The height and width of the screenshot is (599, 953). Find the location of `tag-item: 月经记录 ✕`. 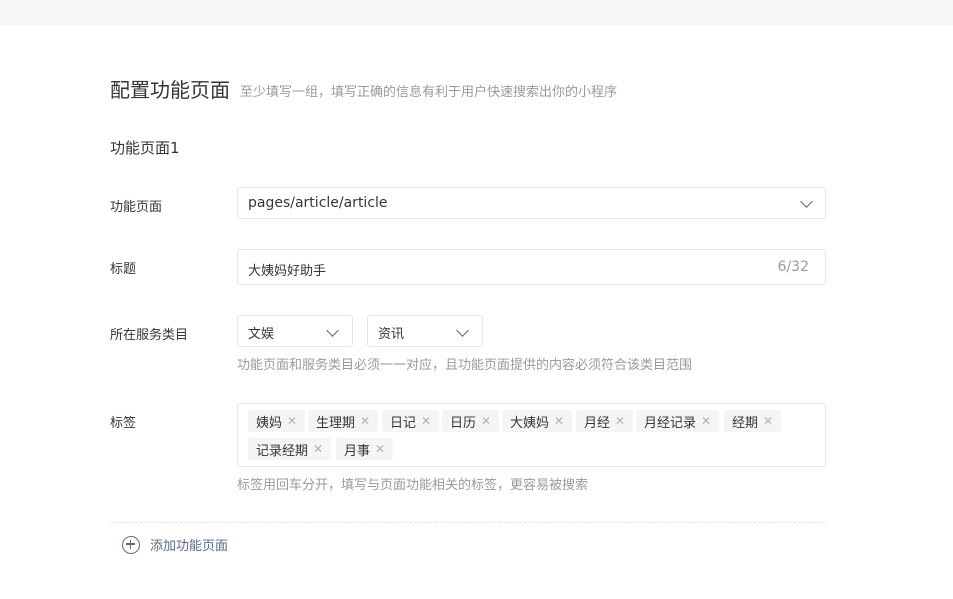

tag-item: 月经记录 ✕ is located at coordinates (678, 421).